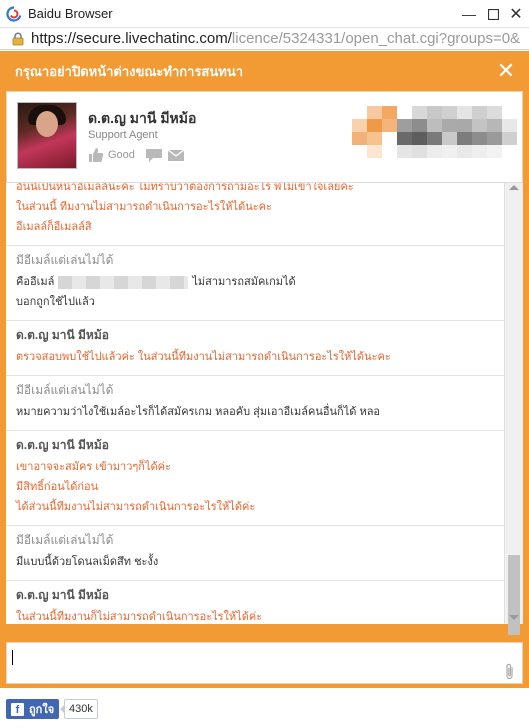  Describe the element at coordinates (18, 38) in the screenshot. I see `lock-icon` at that location.